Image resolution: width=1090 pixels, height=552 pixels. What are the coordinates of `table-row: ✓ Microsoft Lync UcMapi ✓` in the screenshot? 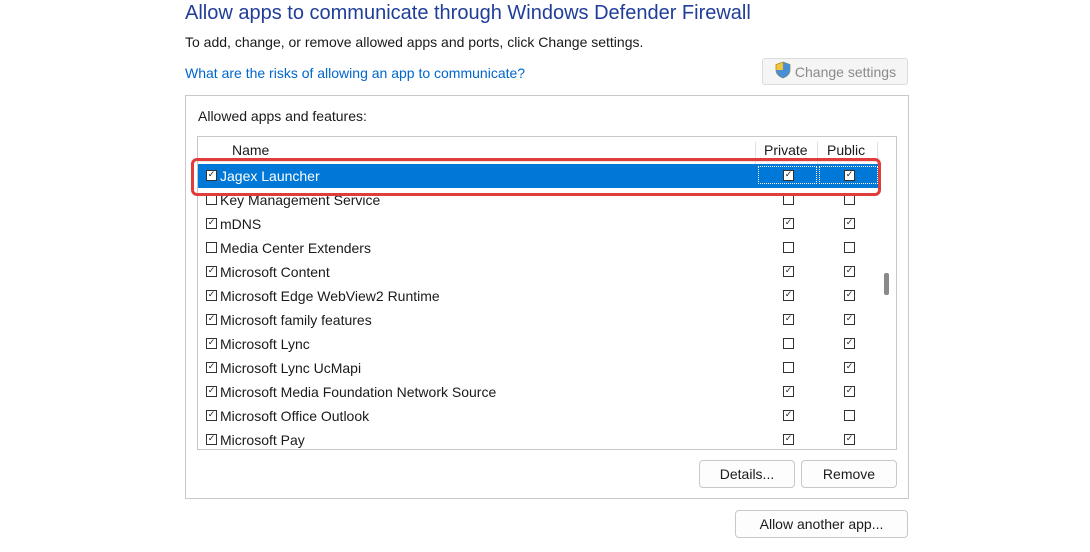 It's located at (538, 368).